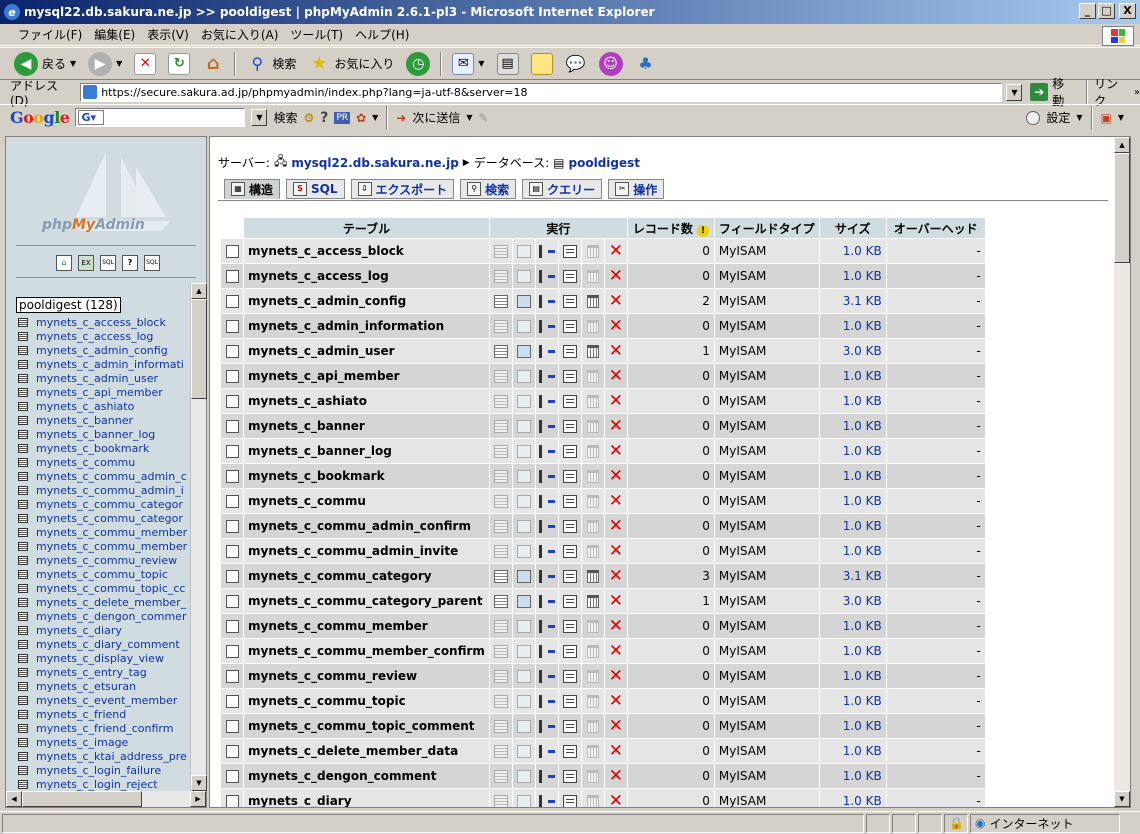 The height and width of the screenshot is (834, 1140). What do you see at coordinates (105, 434) in the screenshot?
I see `sidebar-table-link: mynets_c_banner_log` at bounding box center [105, 434].